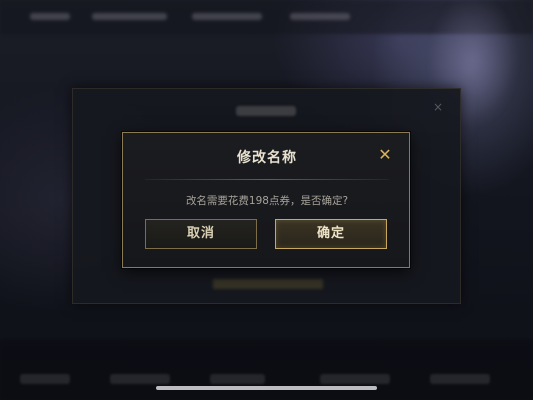 This screenshot has width=533, height=400. What do you see at coordinates (438, 107) in the screenshot?
I see `background-close-icon: ×` at bounding box center [438, 107].